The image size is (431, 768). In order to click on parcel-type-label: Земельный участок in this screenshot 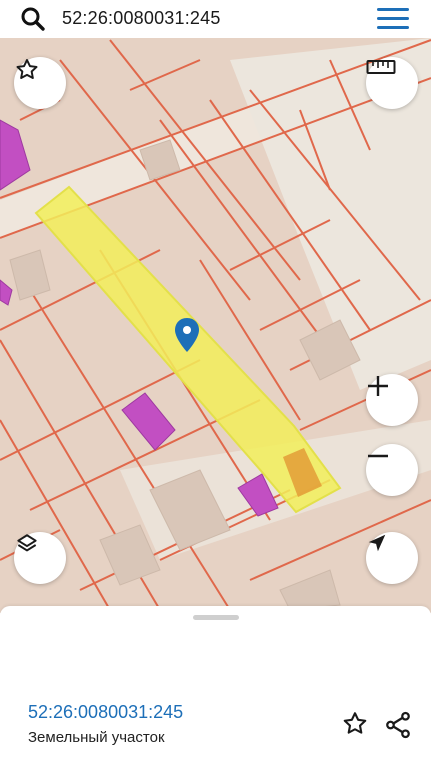, I will do `click(96, 737)`.